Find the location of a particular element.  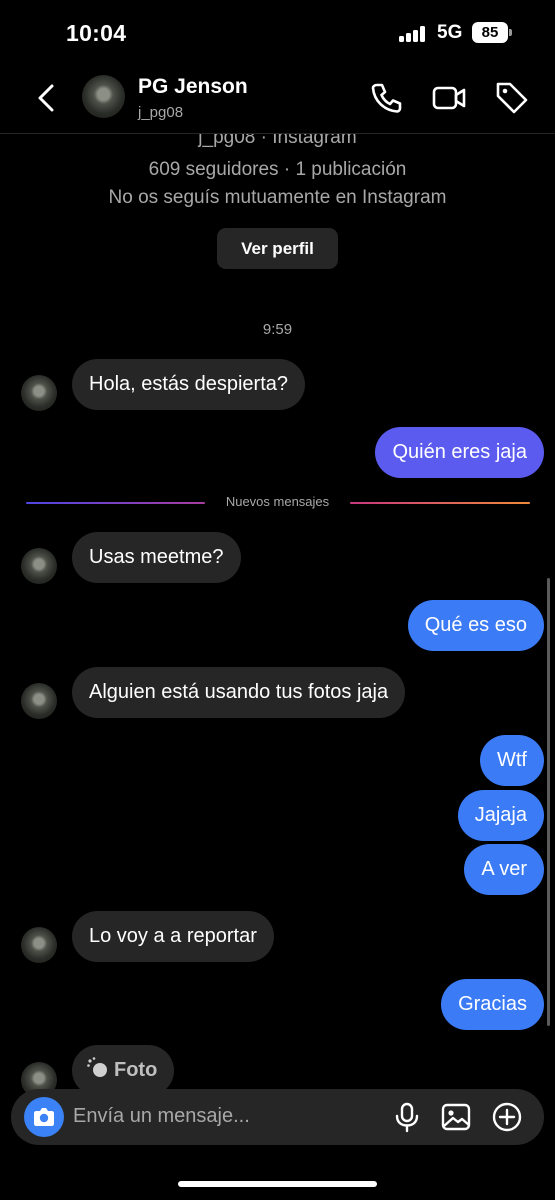

message-bubble-incoming: Usas meetme? is located at coordinates (156, 557).